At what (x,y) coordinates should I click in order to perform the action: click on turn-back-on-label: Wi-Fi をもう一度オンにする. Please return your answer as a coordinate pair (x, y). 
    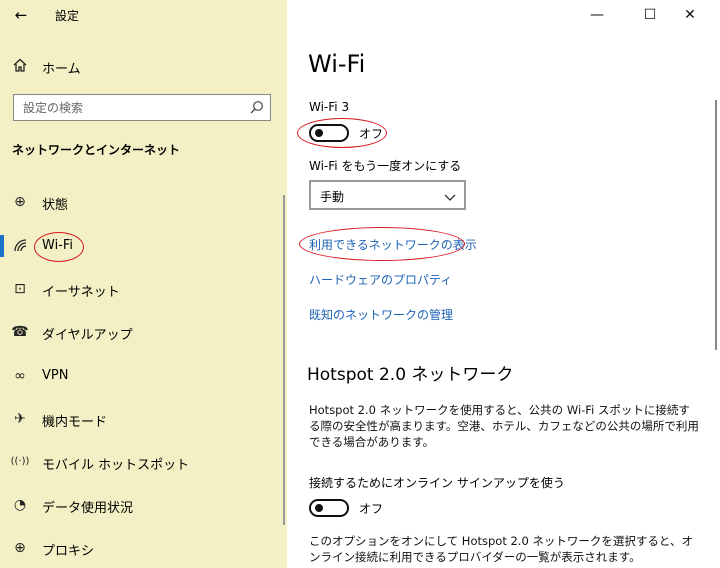
    Looking at the image, I should click on (385, 166).